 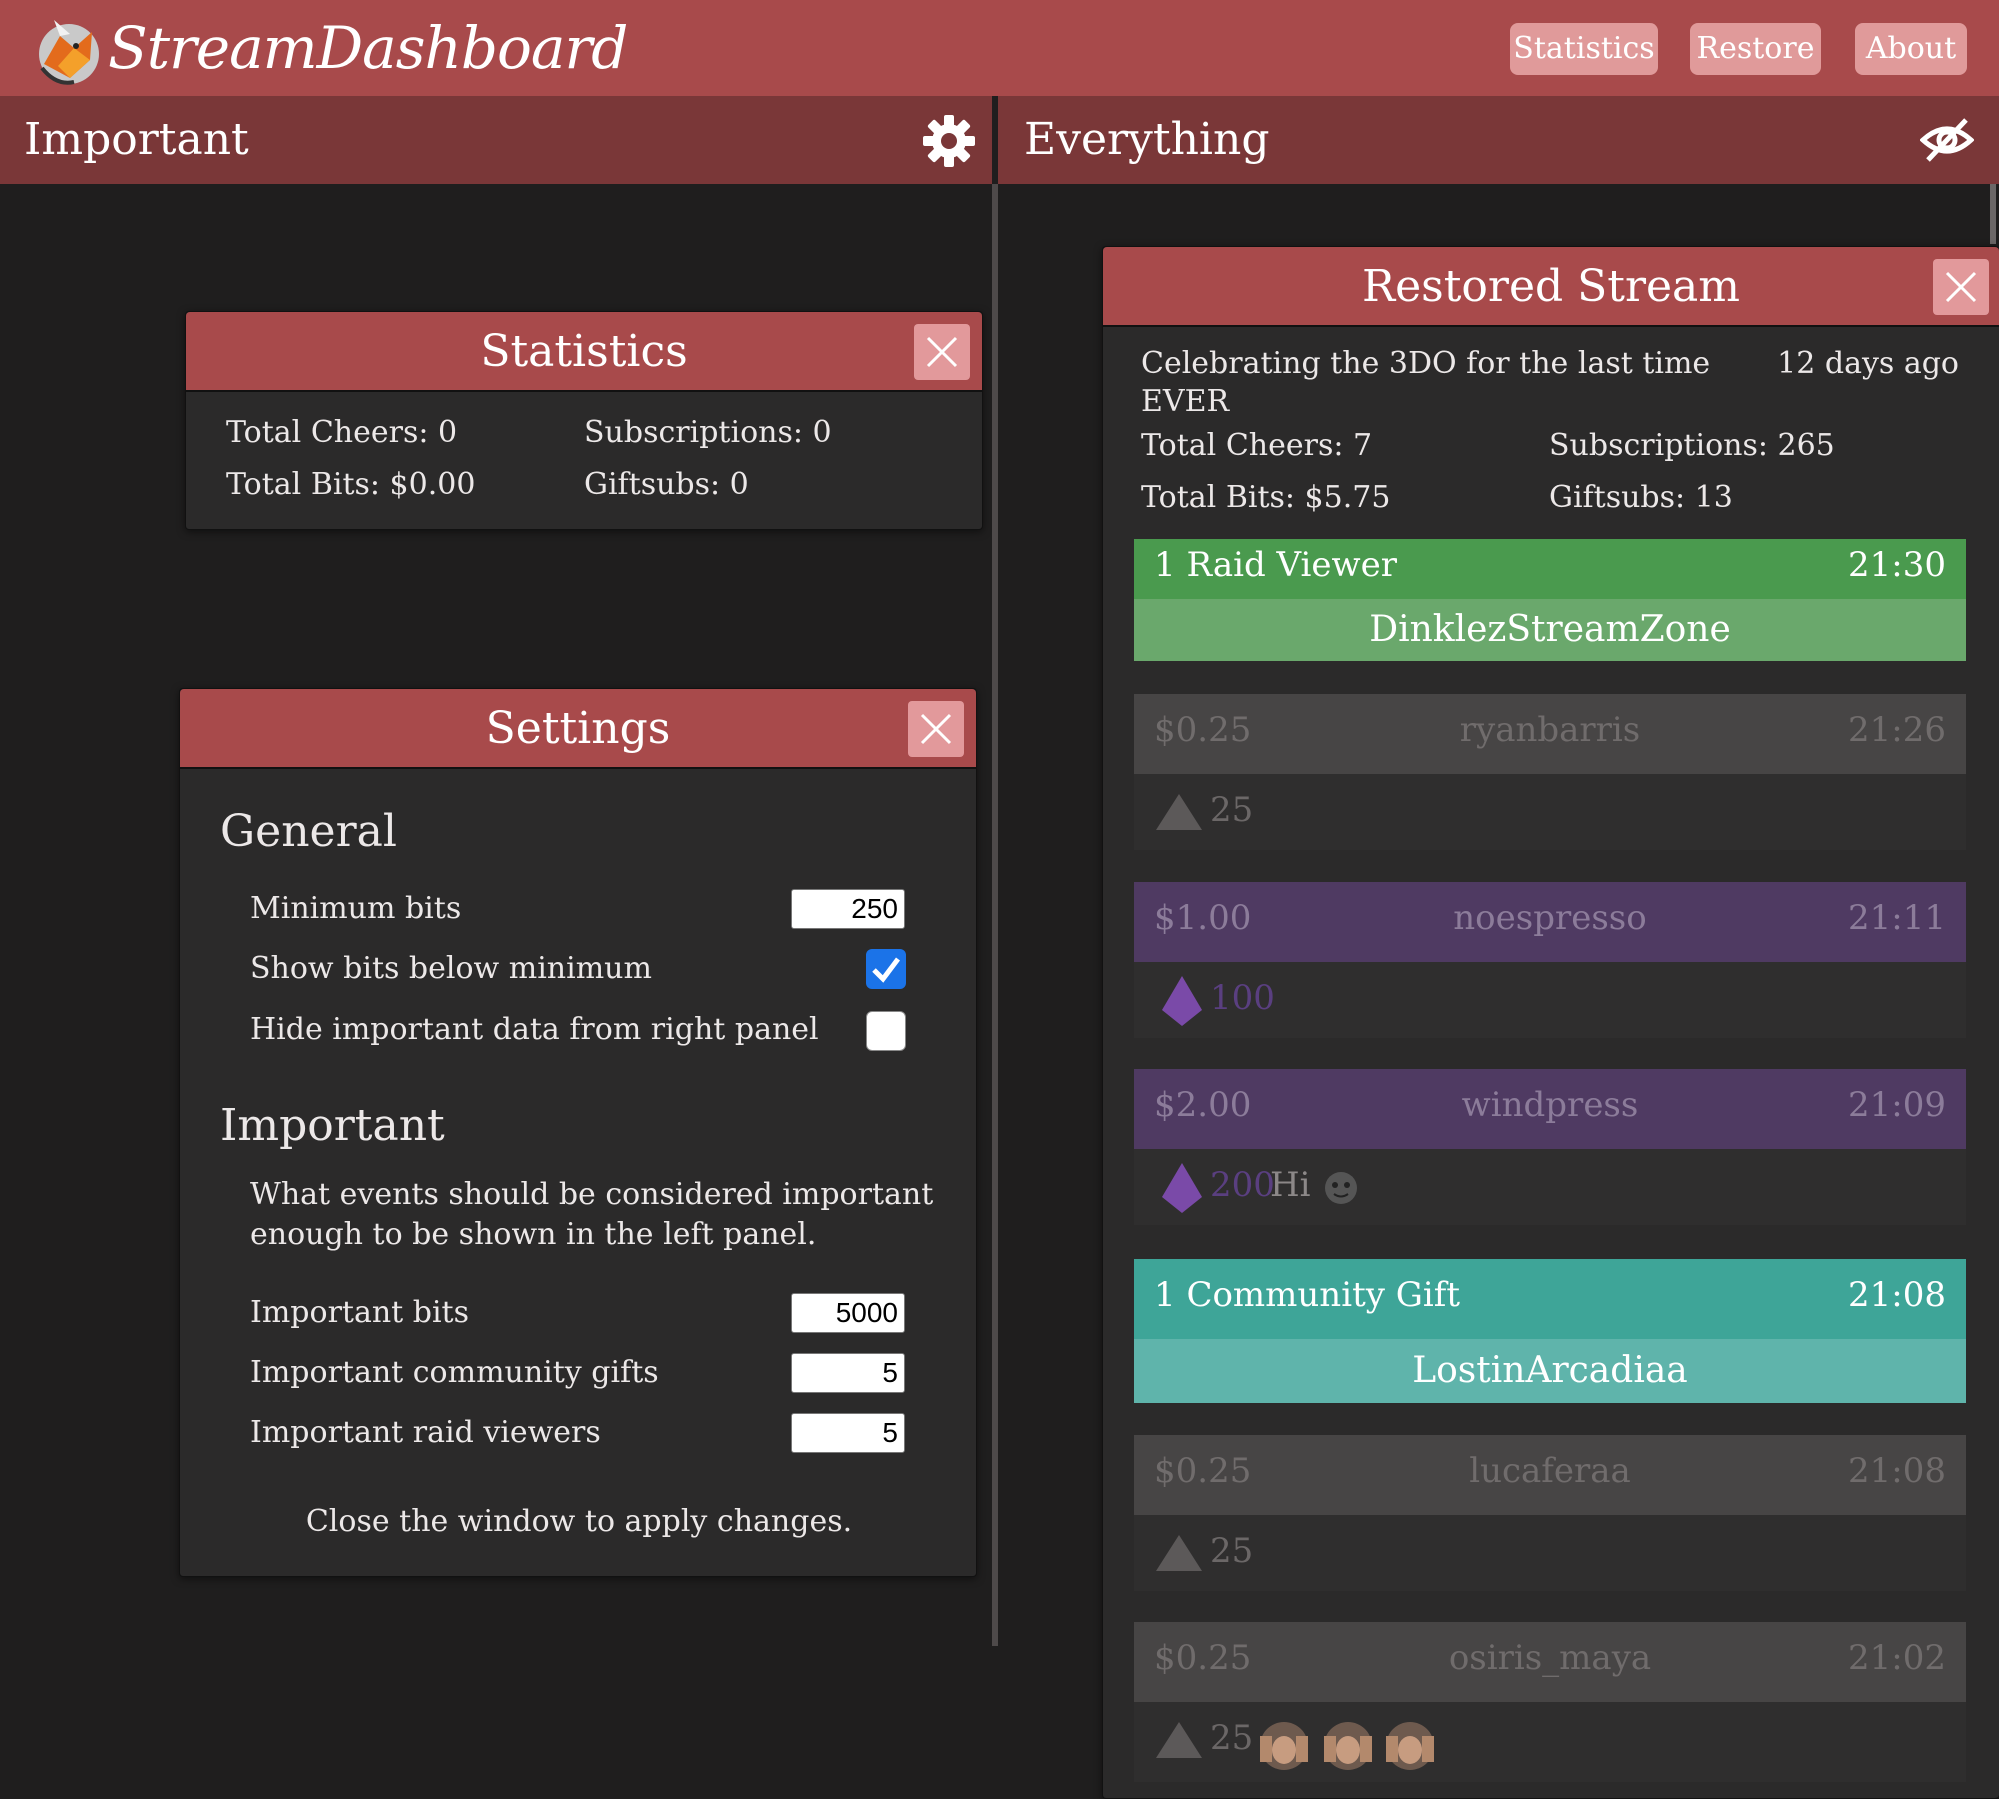 I want to click on gift-header: 1 Community Gift 21:08, so click(x=1550, y=1299).